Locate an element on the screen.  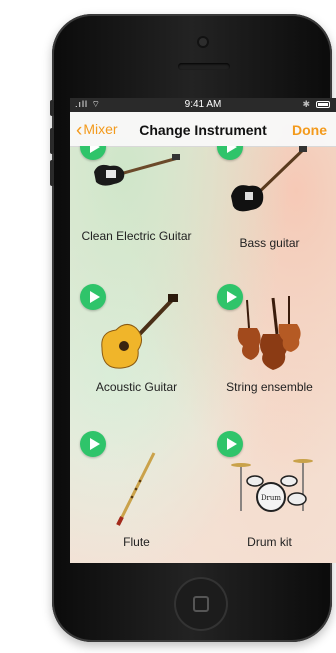
instrument-card-clean-electric-guitar: Clean Electric Guitar is located at coordinates (136, 215).